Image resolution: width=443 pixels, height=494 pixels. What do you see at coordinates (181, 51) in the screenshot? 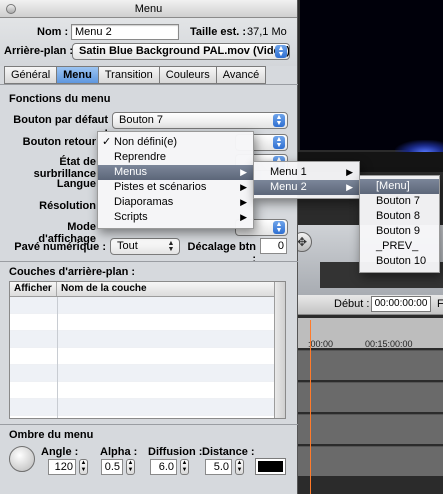
I see `arriere-plan-popup: Satin Blue Background PAL.mov (Vidéo) ▲ ▼` at bounding box center [181, 51].